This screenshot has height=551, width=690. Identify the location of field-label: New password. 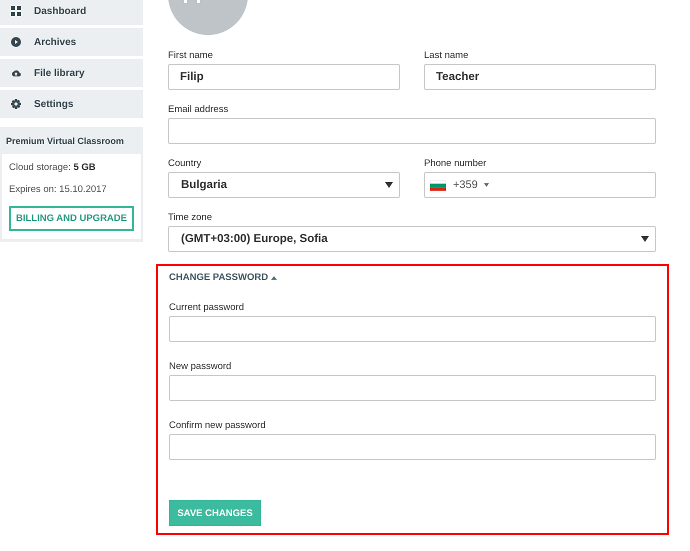
(200, 366).